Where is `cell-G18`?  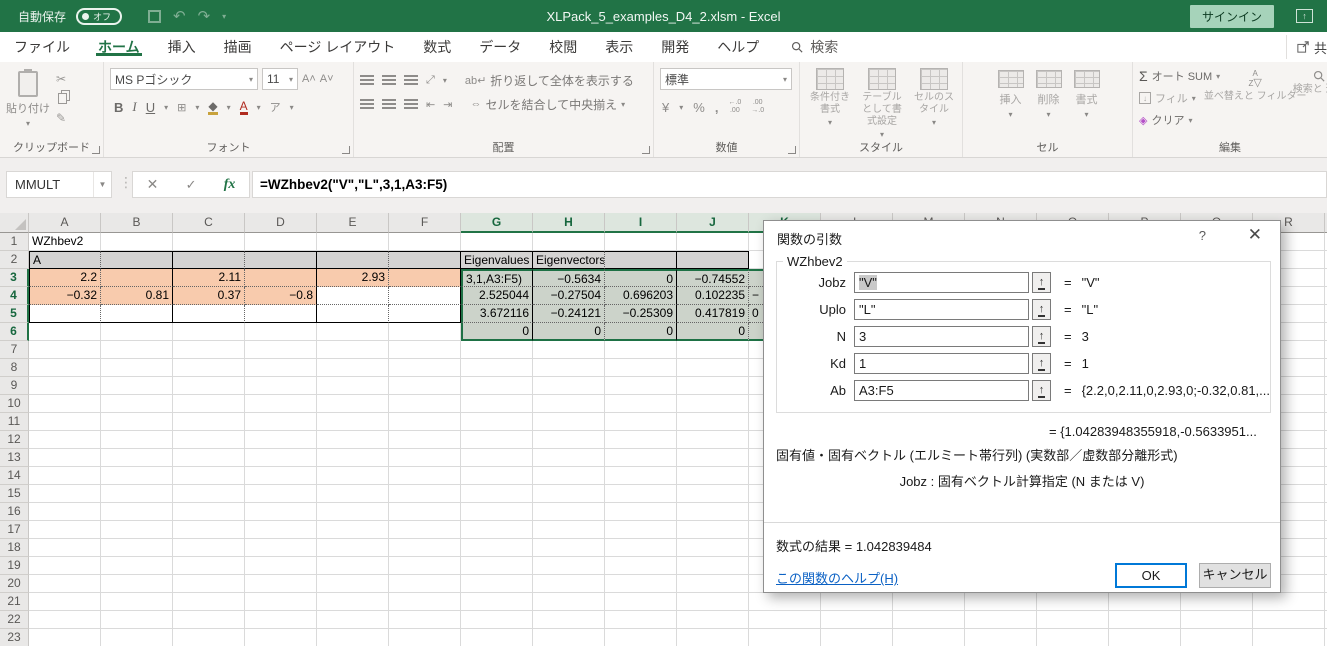
cell-G18 is located at coordinates (497, 548).